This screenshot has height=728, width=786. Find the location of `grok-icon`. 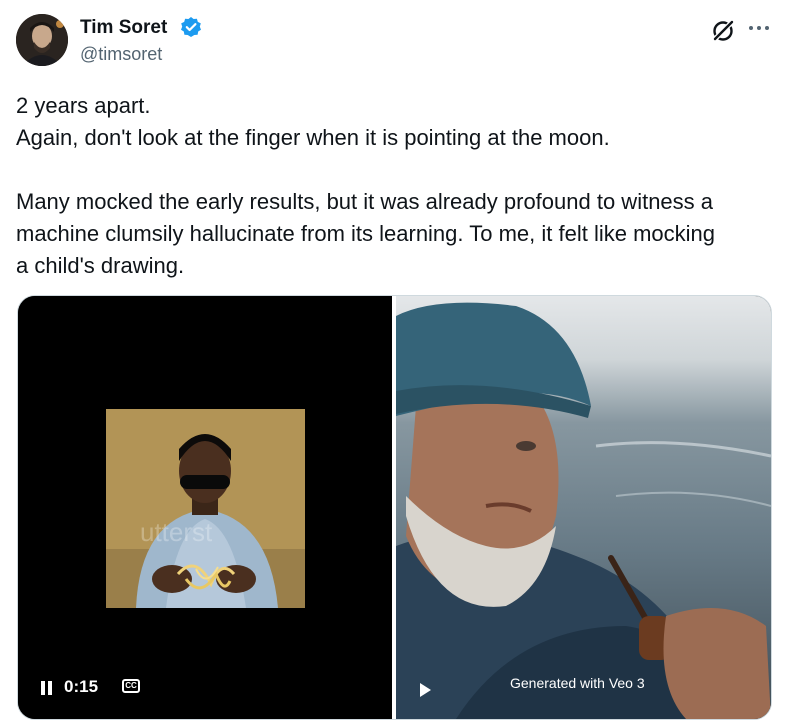

grok-icon is located at coordinates (723, 31).